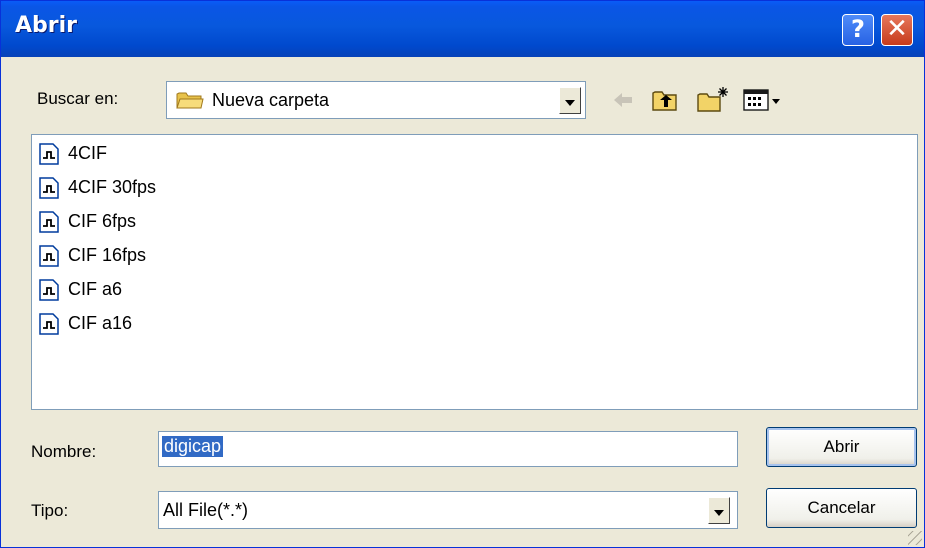 Image resolution: width=925 pixels, height=548 pixels. Describe the element at coordinates (665, 100) in the screenshot. I see `up-folder-icon` at that location.